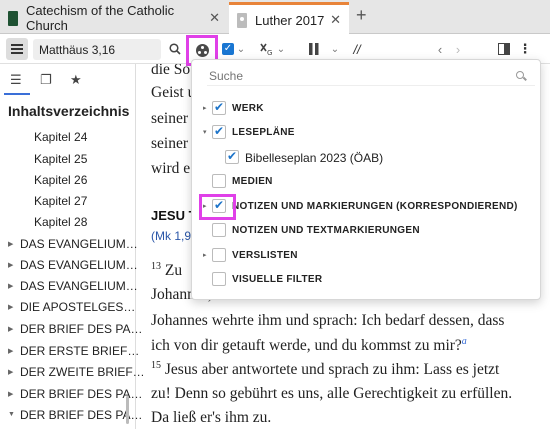 This screenshot has height=429, width=550. What do you see at coordinates (13, 18) in the screenshot?
I see `book-icon` at bounding box center [13, 18].